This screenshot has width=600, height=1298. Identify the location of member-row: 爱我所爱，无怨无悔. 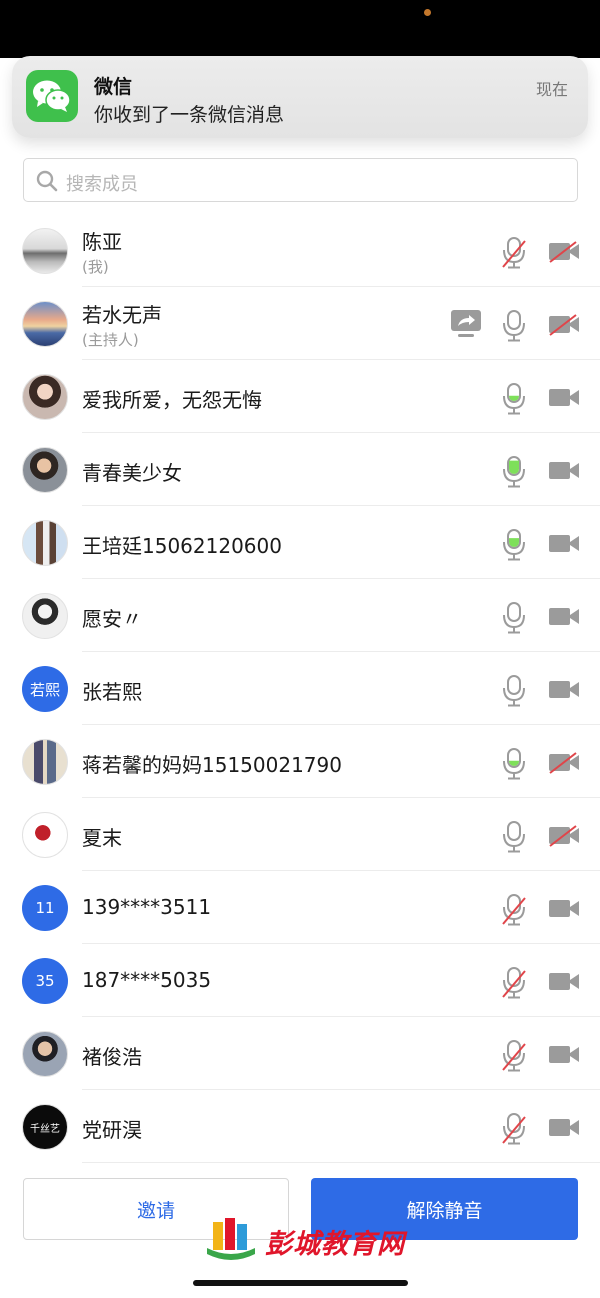
(300, 396).